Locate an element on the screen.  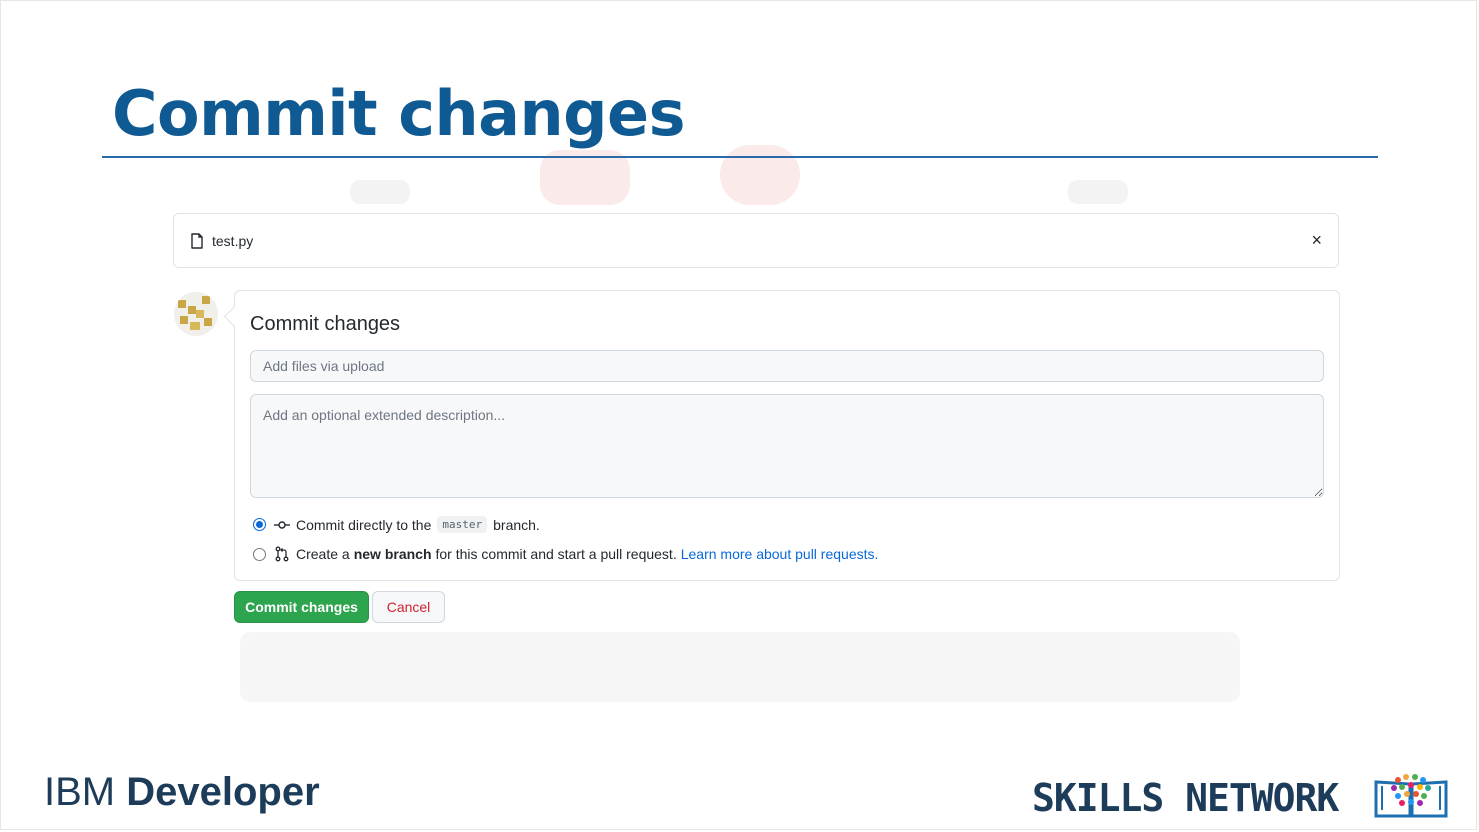
radio-commit-direct is located at coordinates (259, 524).